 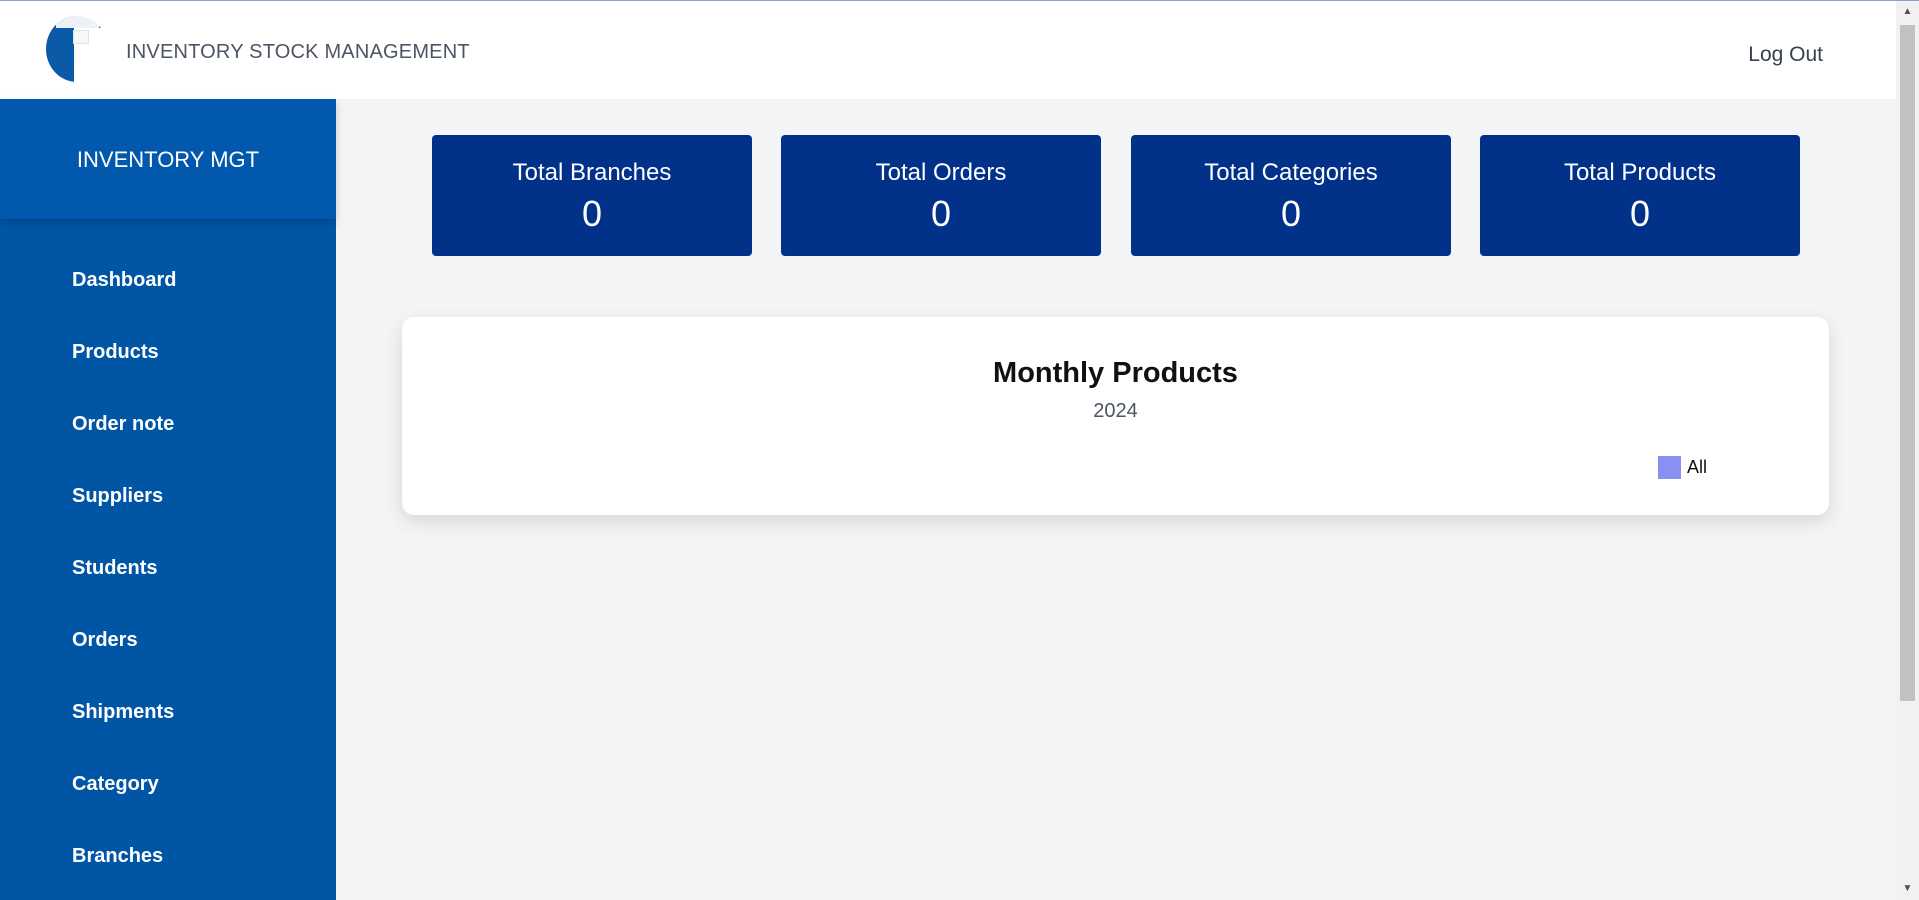 I want to click on stat-card-orders: Total Orders 0, so click(x=941, y=195).